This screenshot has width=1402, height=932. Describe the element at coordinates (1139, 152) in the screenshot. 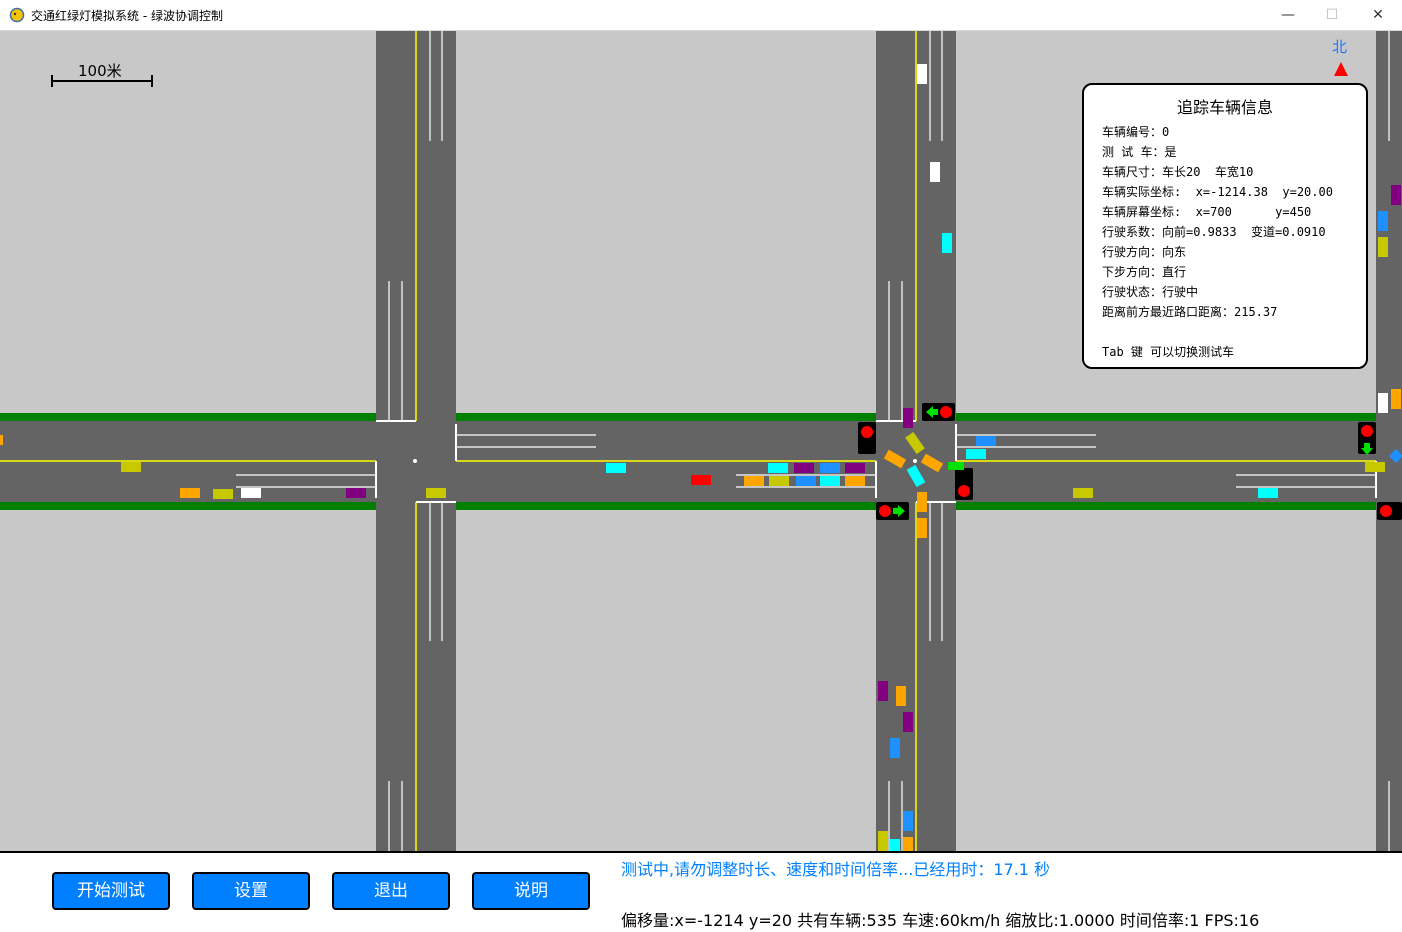

I see `info-is-test-car: 测 试 车：是` at that location.